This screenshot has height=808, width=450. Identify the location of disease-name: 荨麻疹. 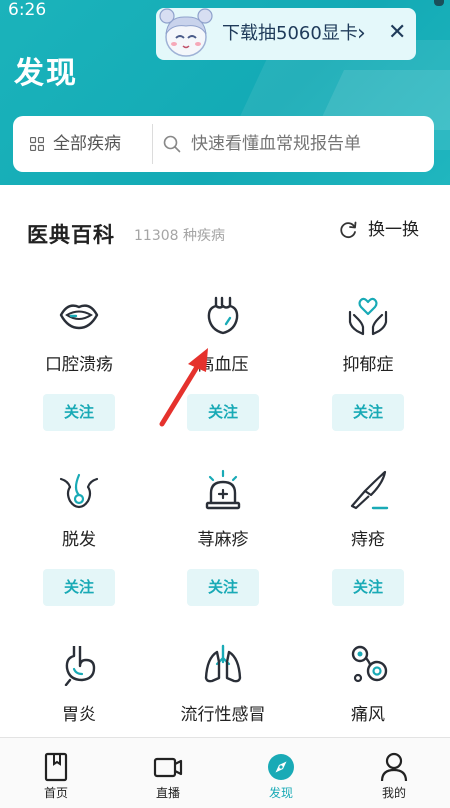
(223, 540).